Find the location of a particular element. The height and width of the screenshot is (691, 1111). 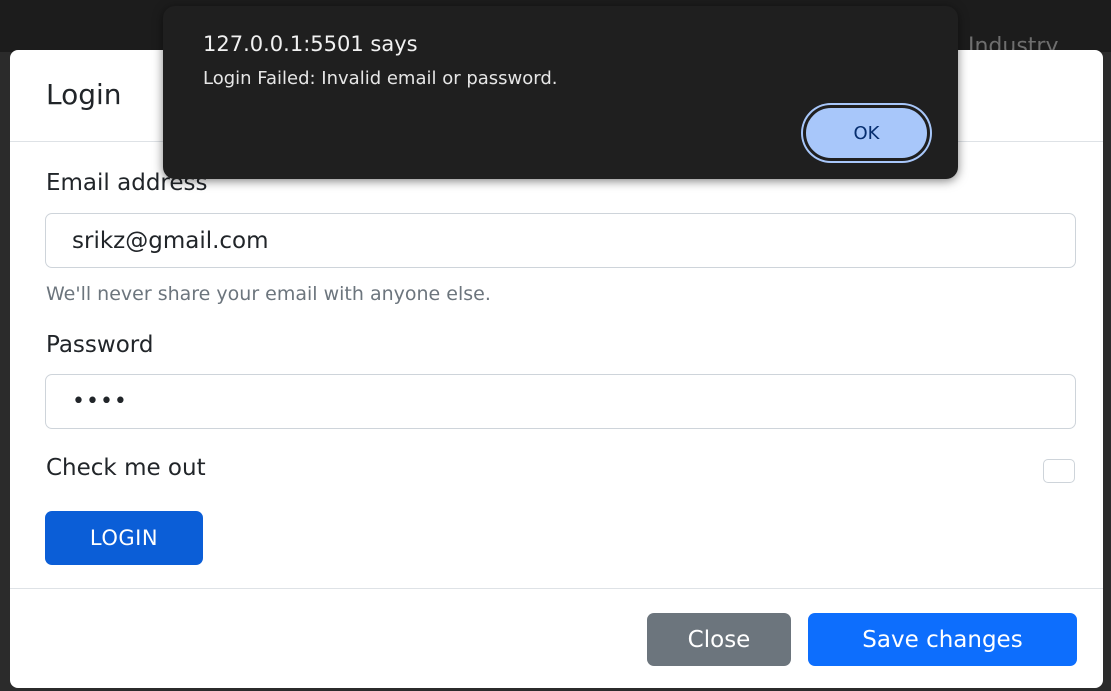

alert-origin: 127.0.0.1:5501 says is located at coordinates (310, 44).